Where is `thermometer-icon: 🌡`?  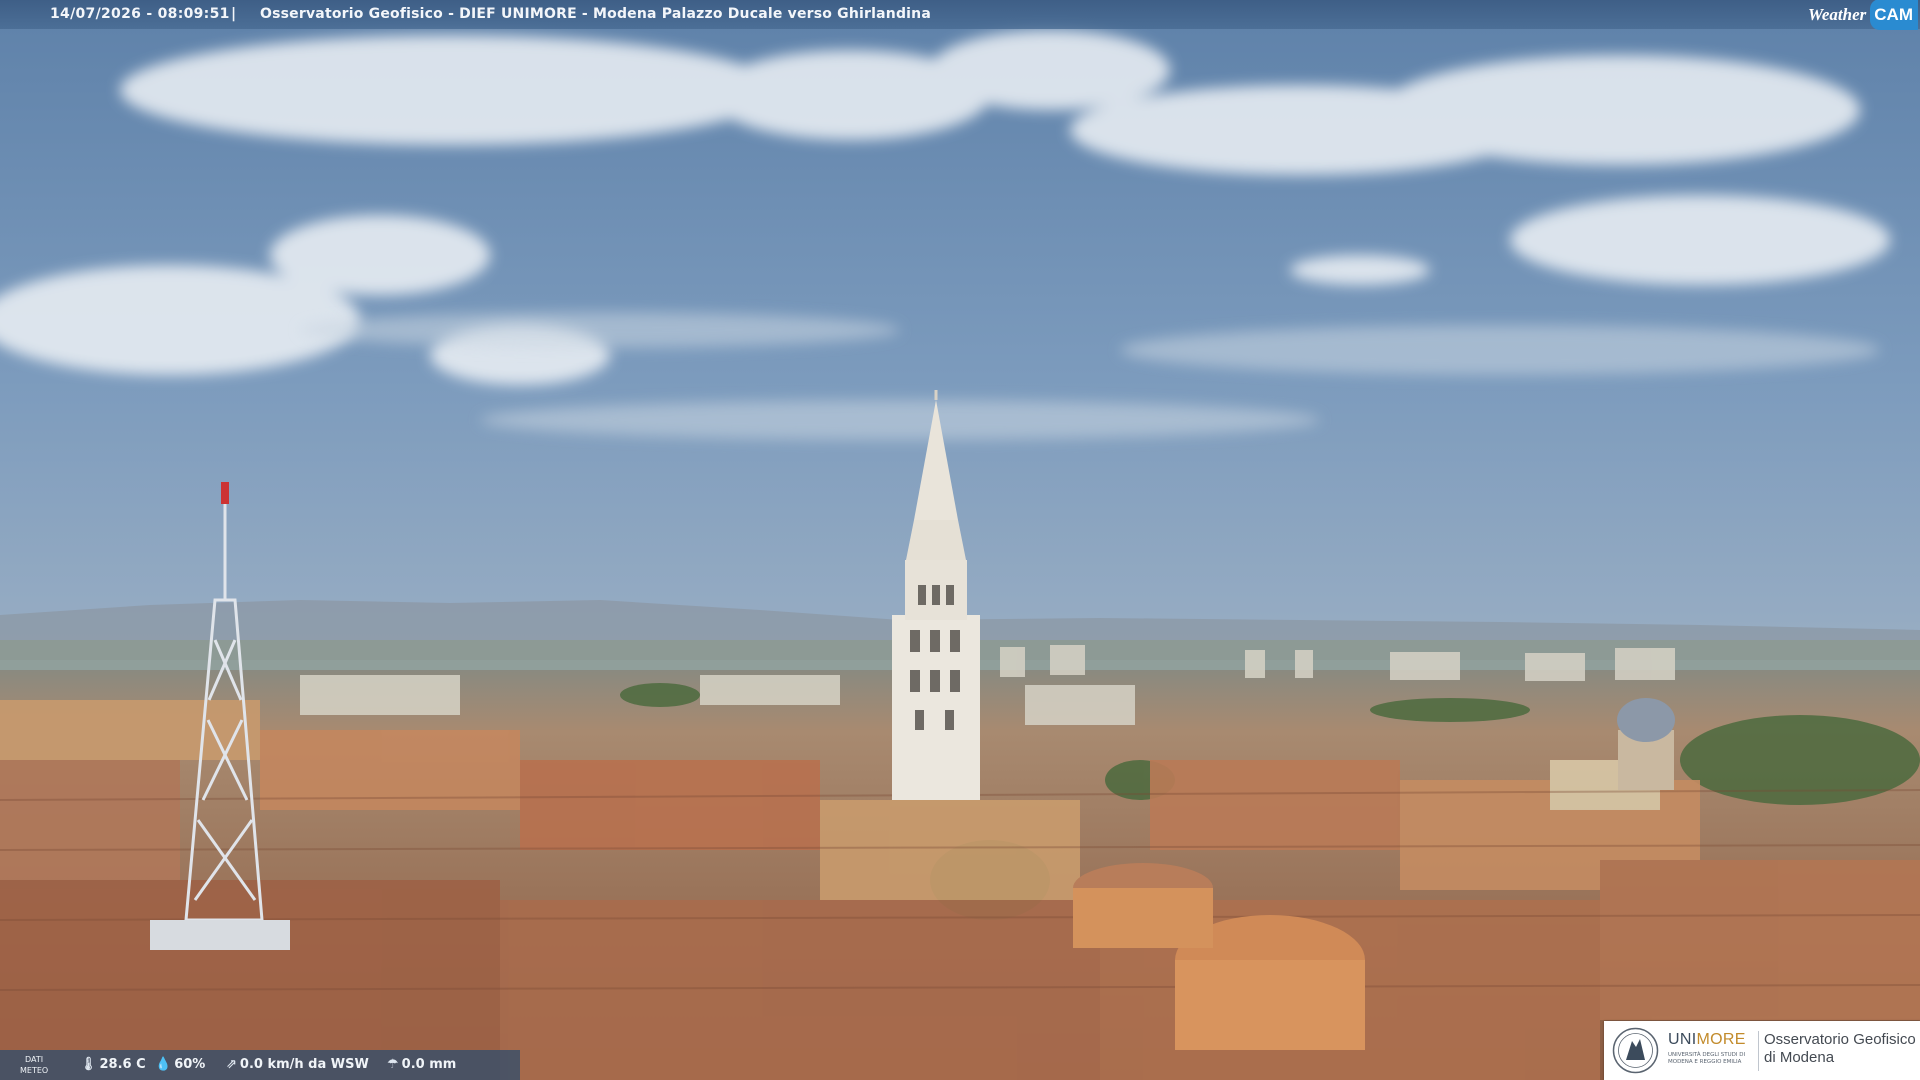 thermometer-icon: 🌡 is located at coordinates (88, 1064).